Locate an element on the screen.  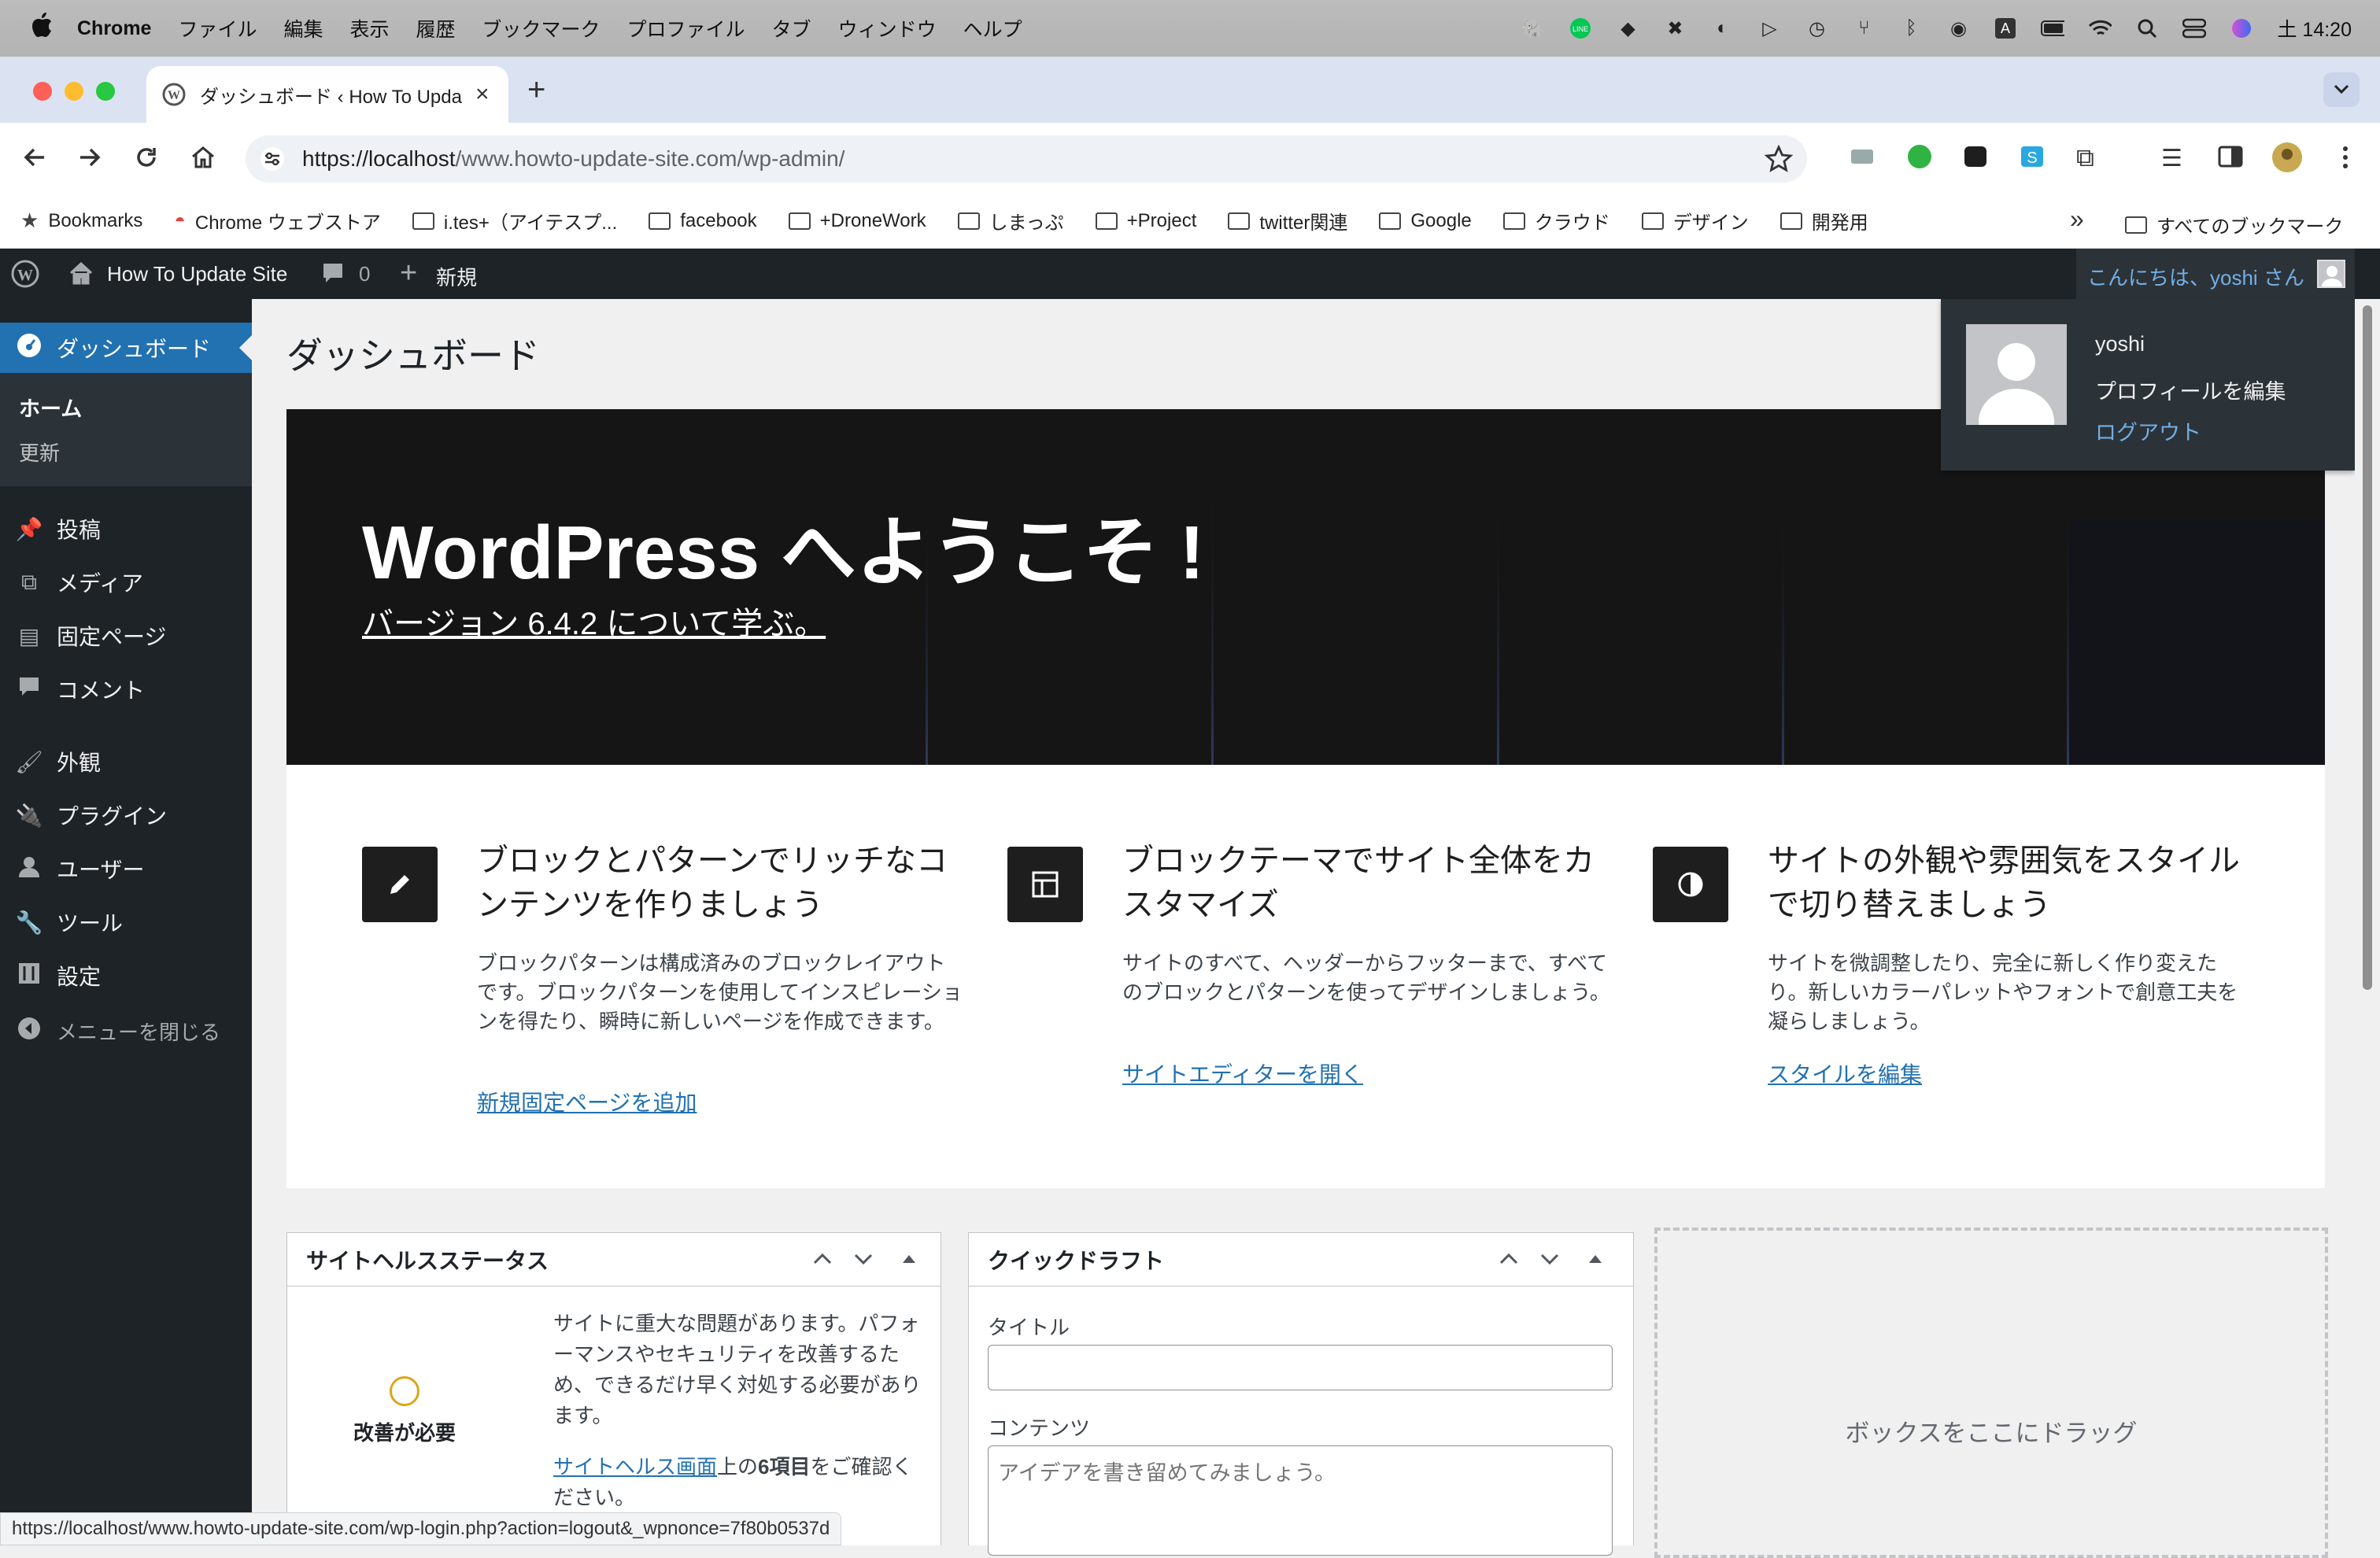
user-icon: ◉ is located at coordinates (1958, 28).